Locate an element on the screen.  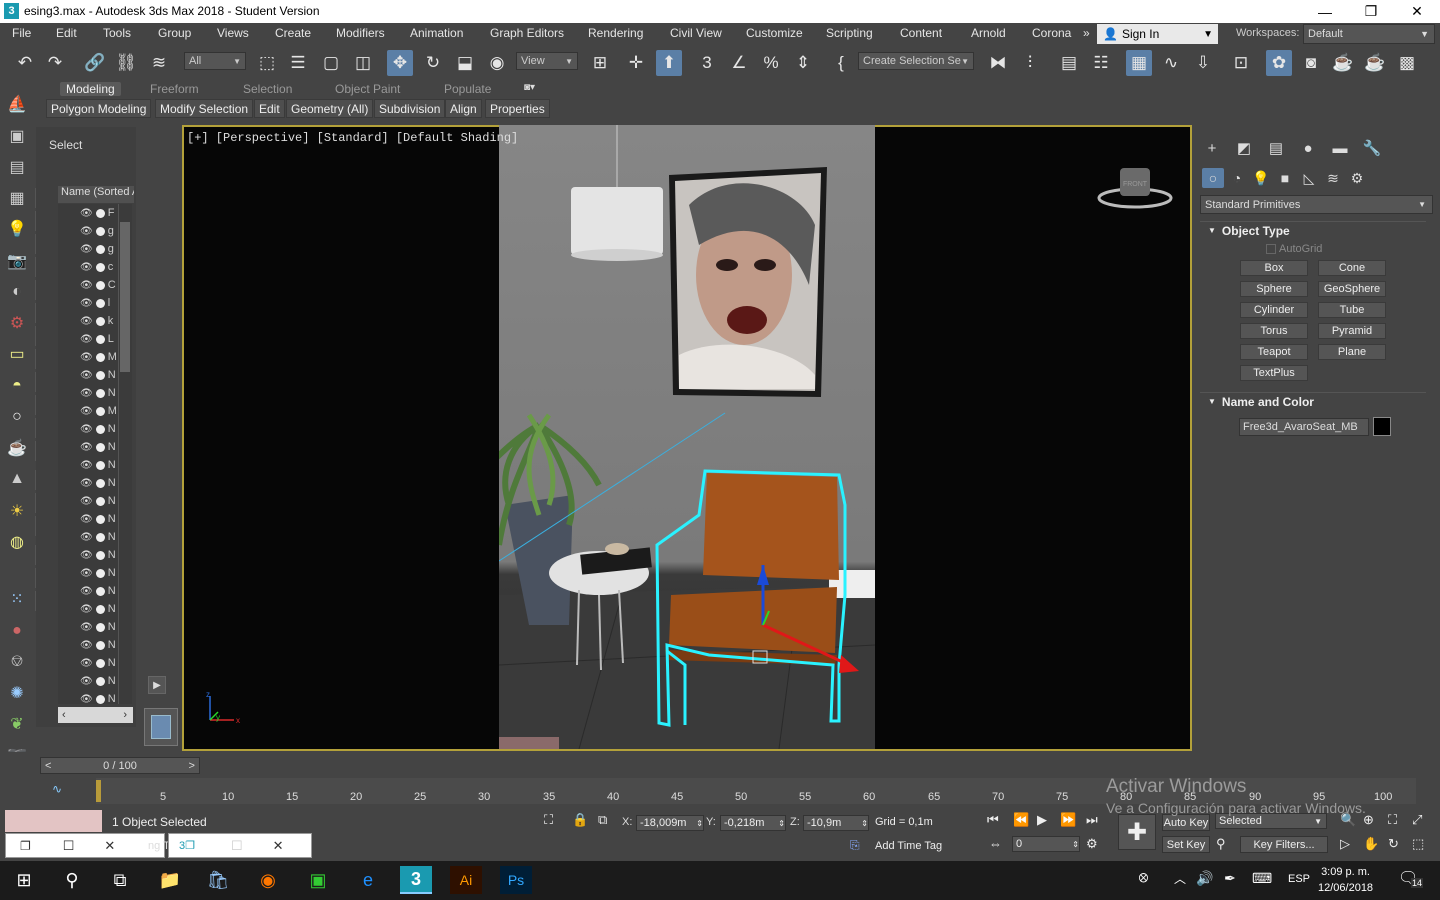
edge-icon: e is located at coordinates (368, 880).